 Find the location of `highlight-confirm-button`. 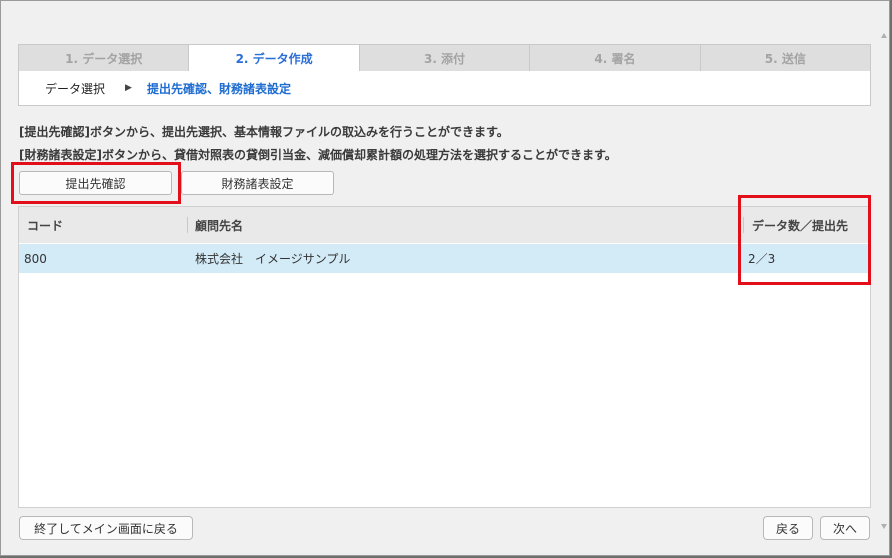

highlight-confirm-button is located at coordinates (96, 183).